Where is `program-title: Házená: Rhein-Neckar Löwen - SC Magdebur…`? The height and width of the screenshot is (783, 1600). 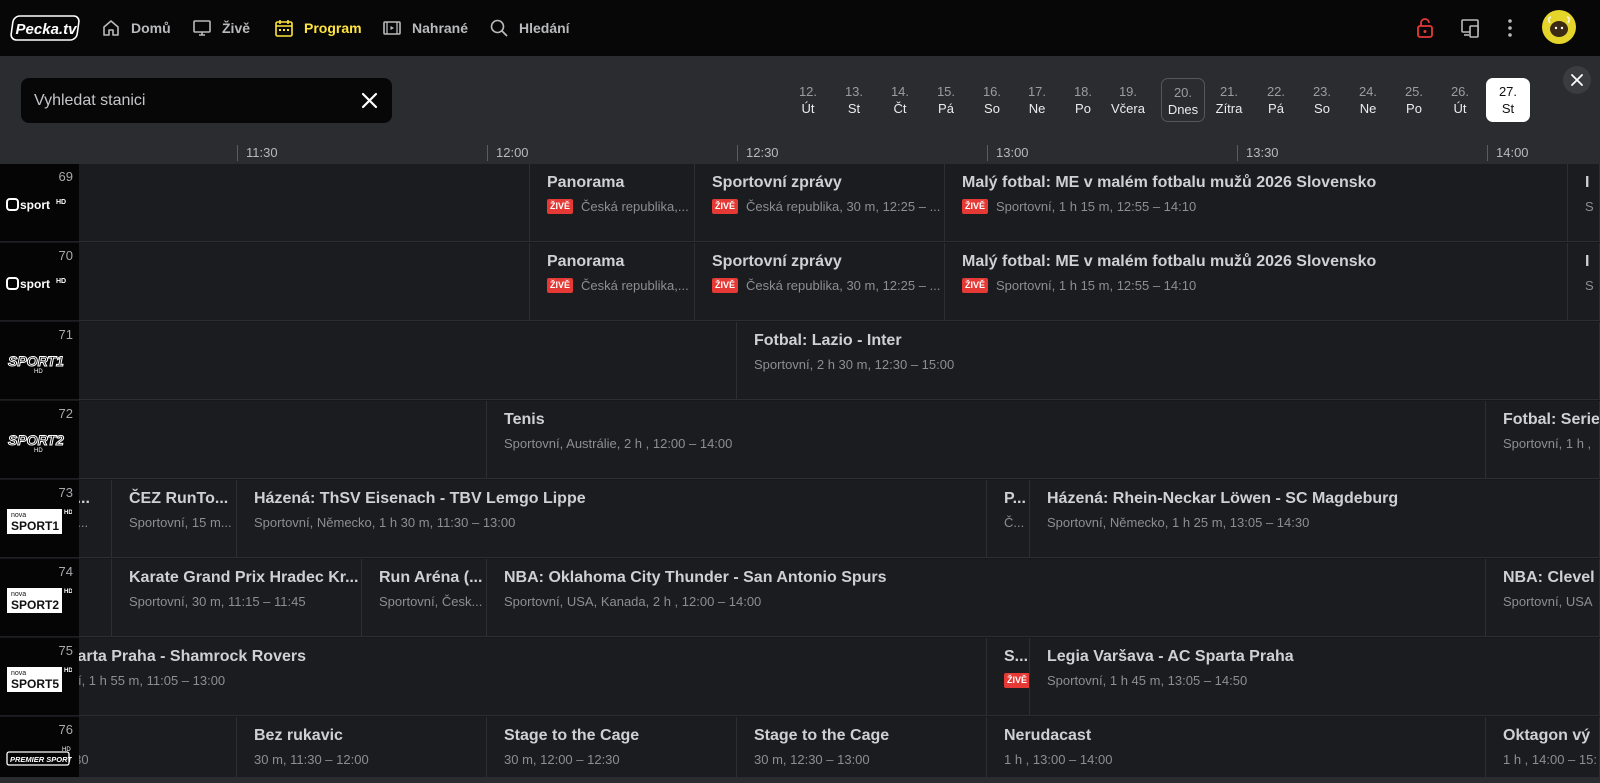 program-title: Házená: Rhein-Neckar Löwen - SC Magdebur… is located at coordinates (1223, 498).